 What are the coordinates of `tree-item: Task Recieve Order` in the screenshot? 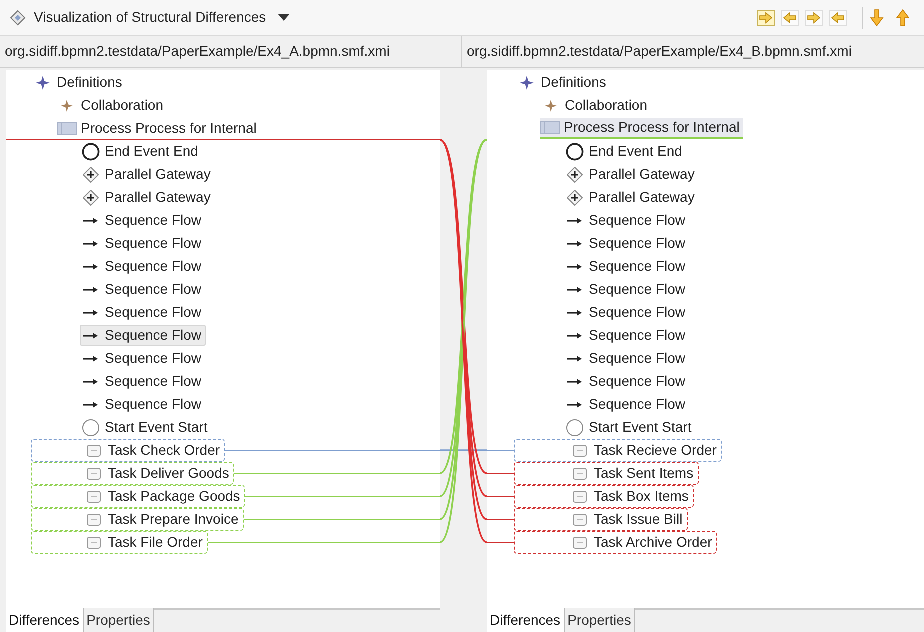 It's located at (645, 450).